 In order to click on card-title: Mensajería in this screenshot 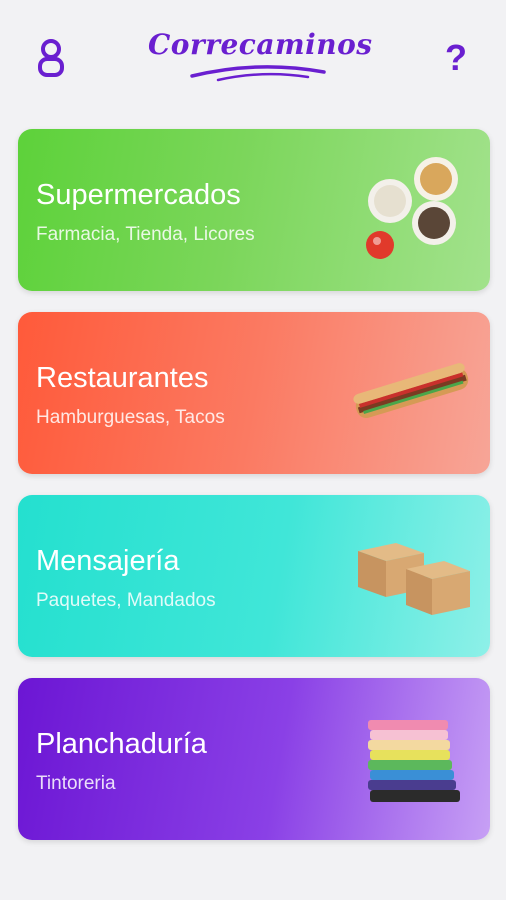, I will do `click(108, 561)`.